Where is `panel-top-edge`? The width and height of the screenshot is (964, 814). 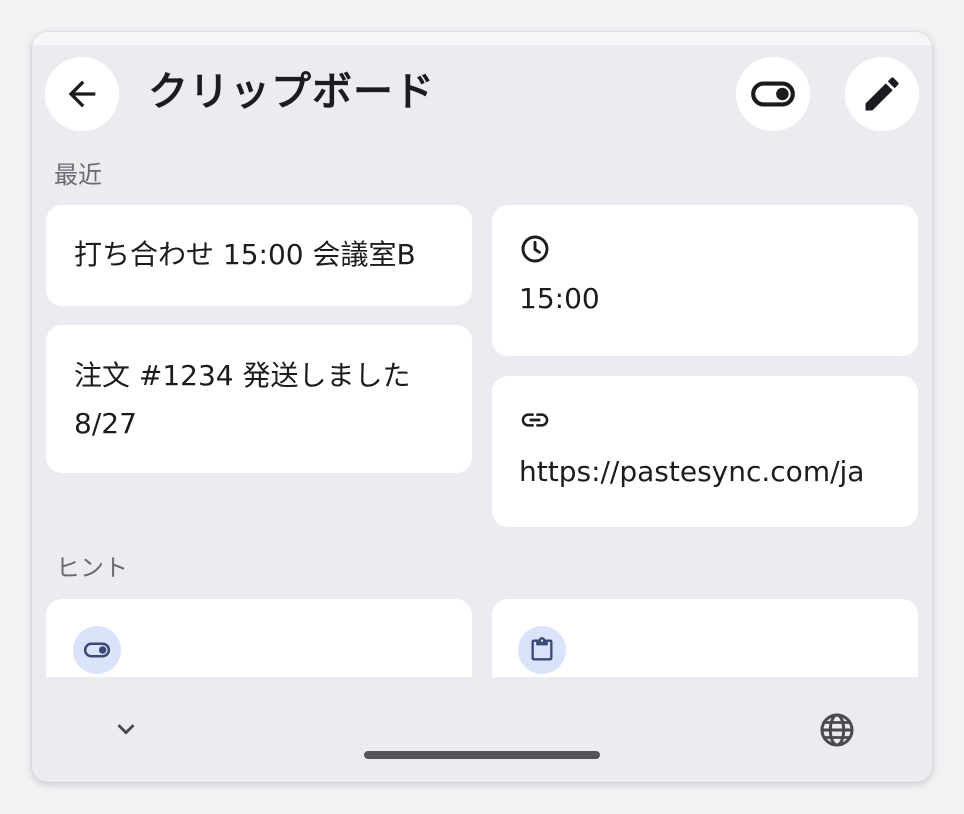 panel-top-edge is located at coordinates (482, 38).